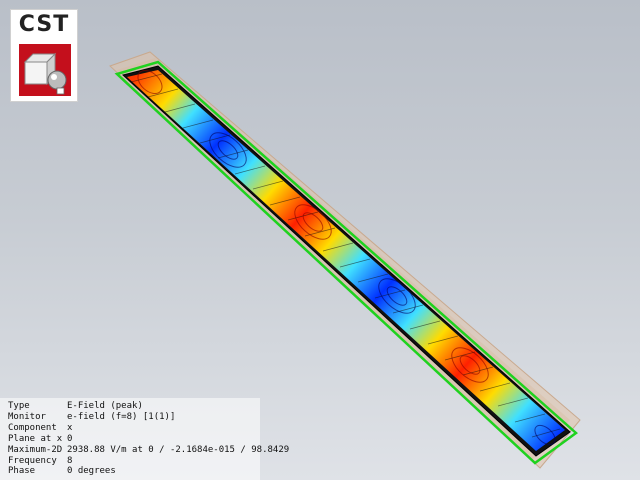  I want to click on info-value: E-Field (peak), so click(105, 406).